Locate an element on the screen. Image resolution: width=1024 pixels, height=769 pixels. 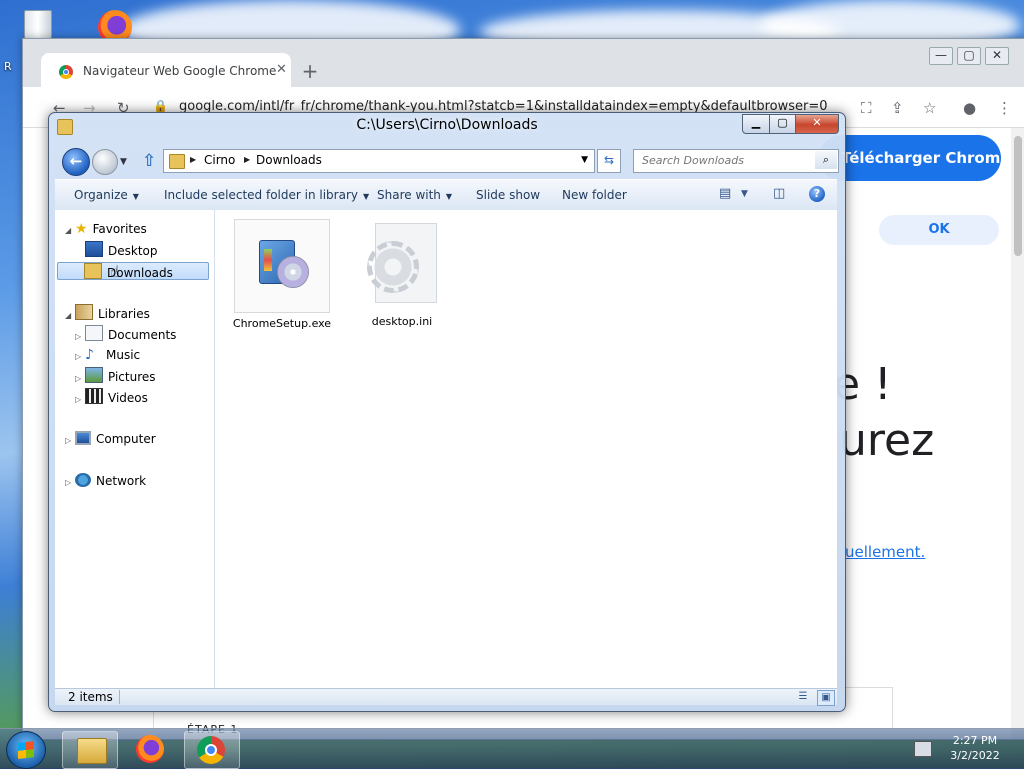
videos-icon is located at coordinates (94, 396).